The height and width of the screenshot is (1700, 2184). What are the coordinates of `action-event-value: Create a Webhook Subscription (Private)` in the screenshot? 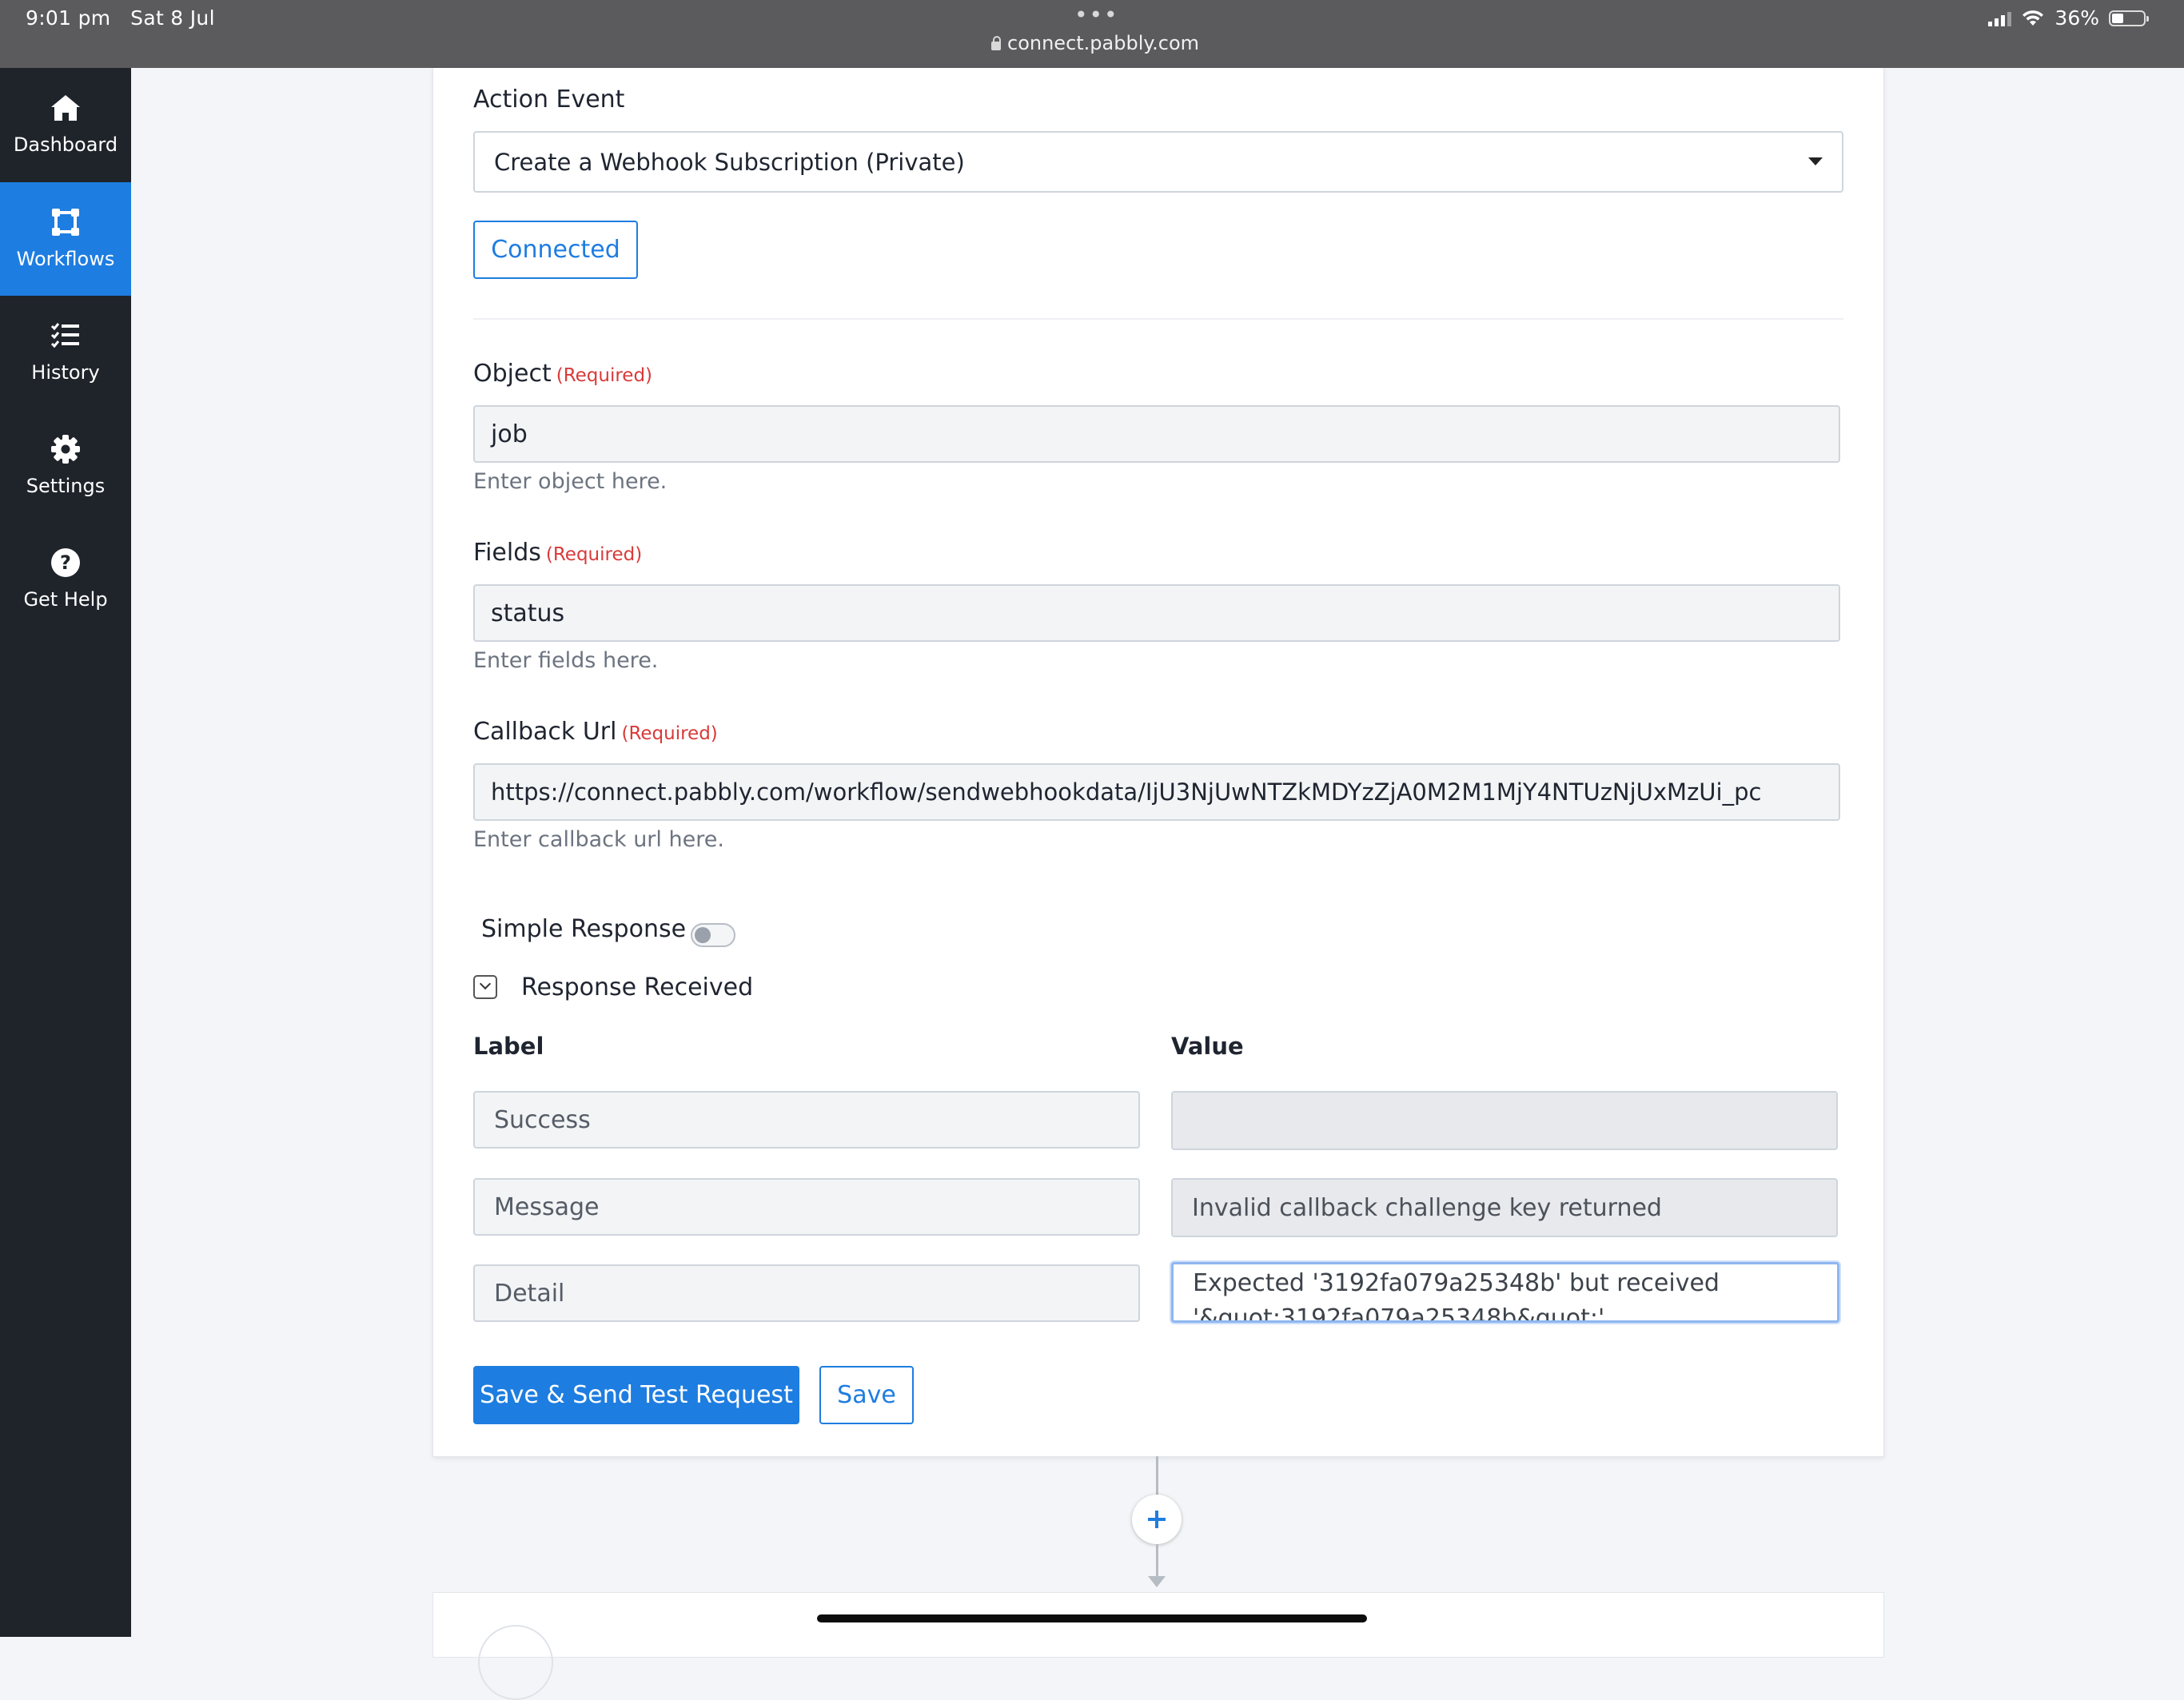 It's located at (729, 162).